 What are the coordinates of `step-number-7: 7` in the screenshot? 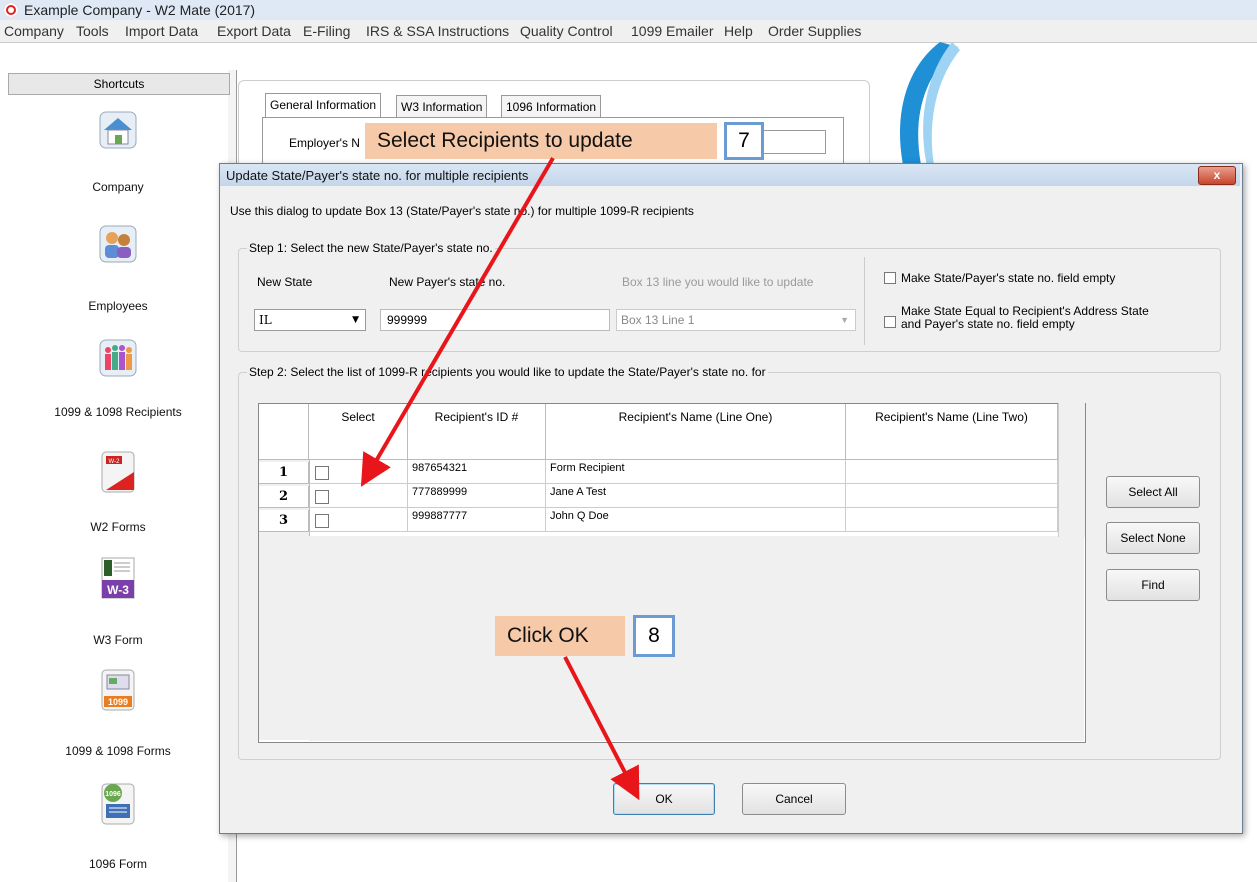 It's located at (744, 141).